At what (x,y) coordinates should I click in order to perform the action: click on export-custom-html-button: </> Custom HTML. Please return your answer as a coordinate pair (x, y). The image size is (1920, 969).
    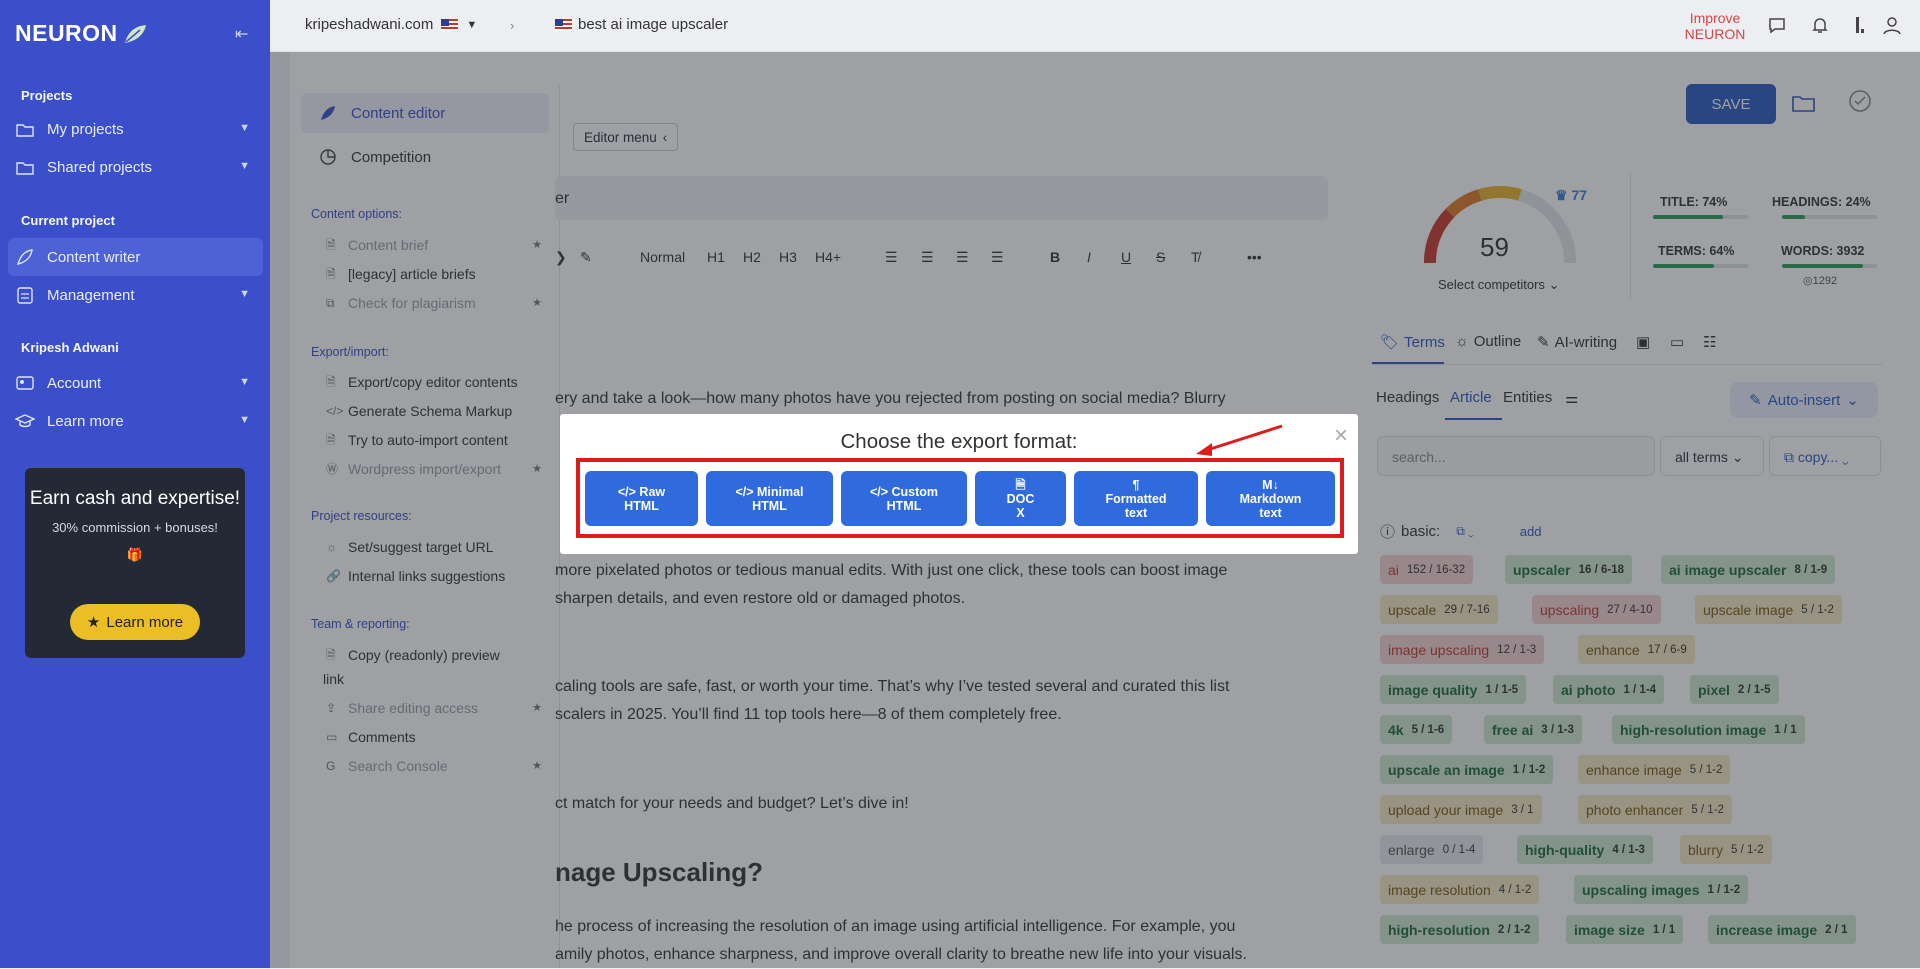
    Looking at the image, I should click on (904, 498).